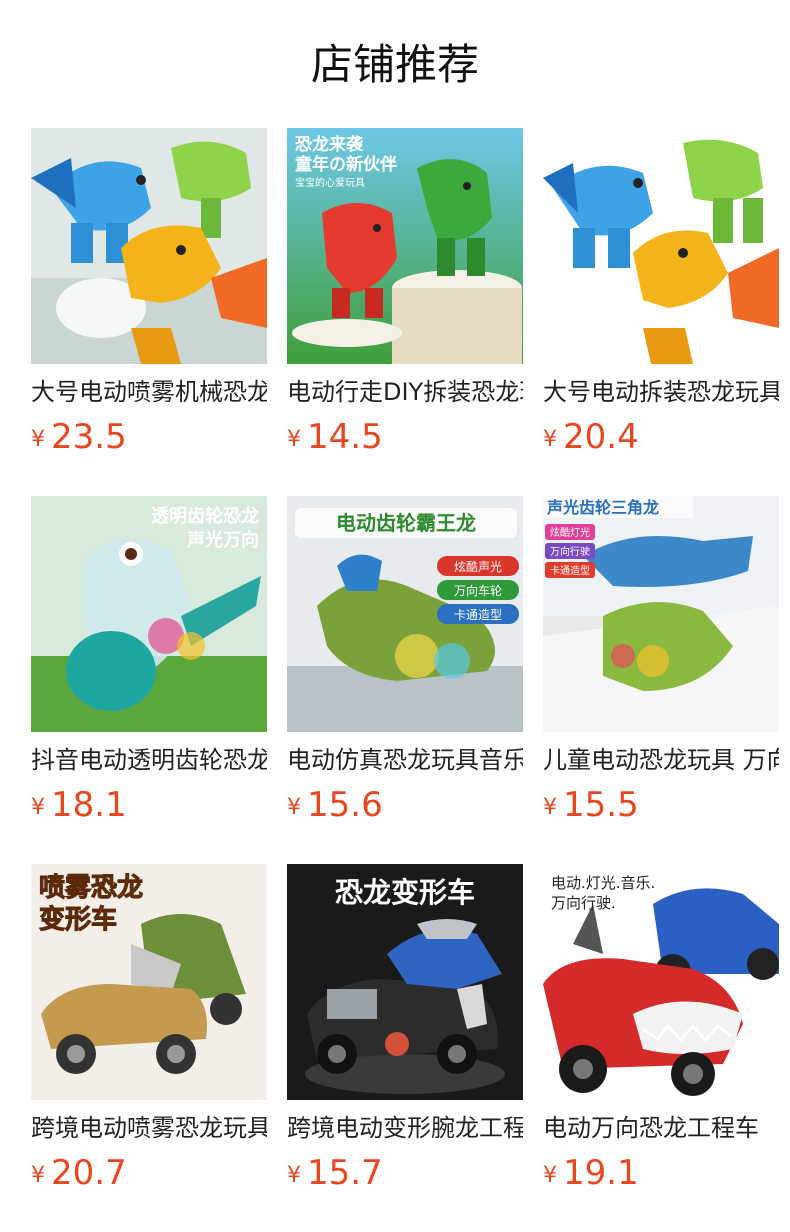 This screenshot has width=790, height=1232. I want to click on image-caption: 透明齿轮恐龙, so click(205, 516).